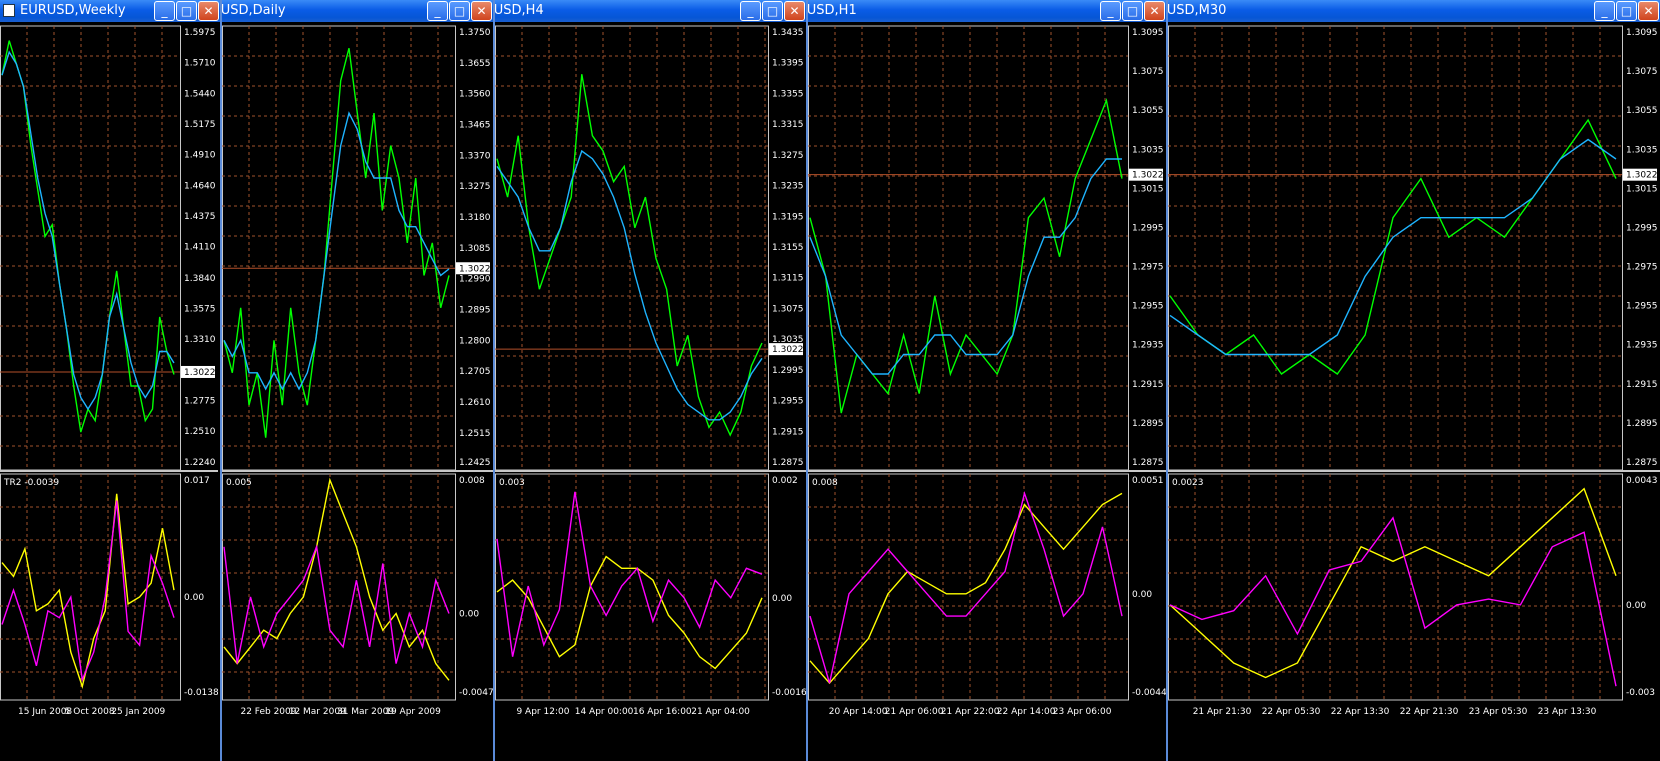 Image resolution: width=1660 pixels, height=761 pixels. I want to click on indicator-axis-label: 0.0051, so click(1148, 481).